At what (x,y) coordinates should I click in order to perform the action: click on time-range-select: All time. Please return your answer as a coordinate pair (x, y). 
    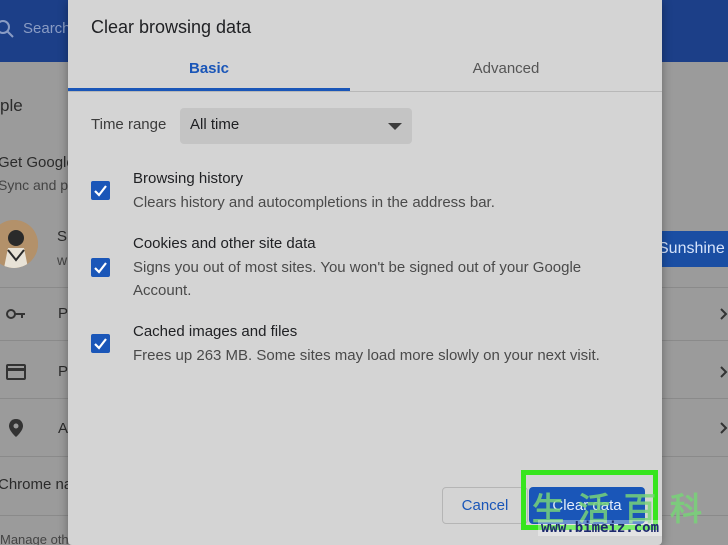
    Looking at the image, I should click on (296, 126).